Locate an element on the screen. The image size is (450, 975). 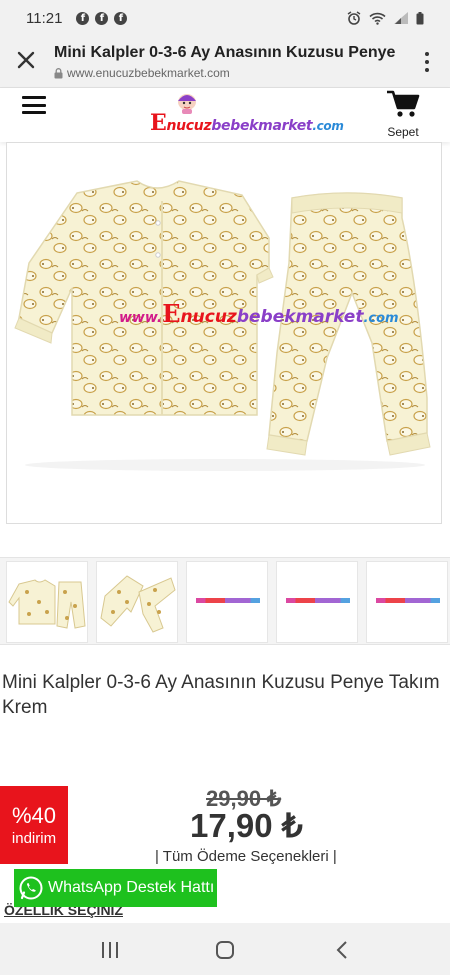
whatsapp-support-button: WhatsApp Destek Hattı is located at coordinates (115, 888).